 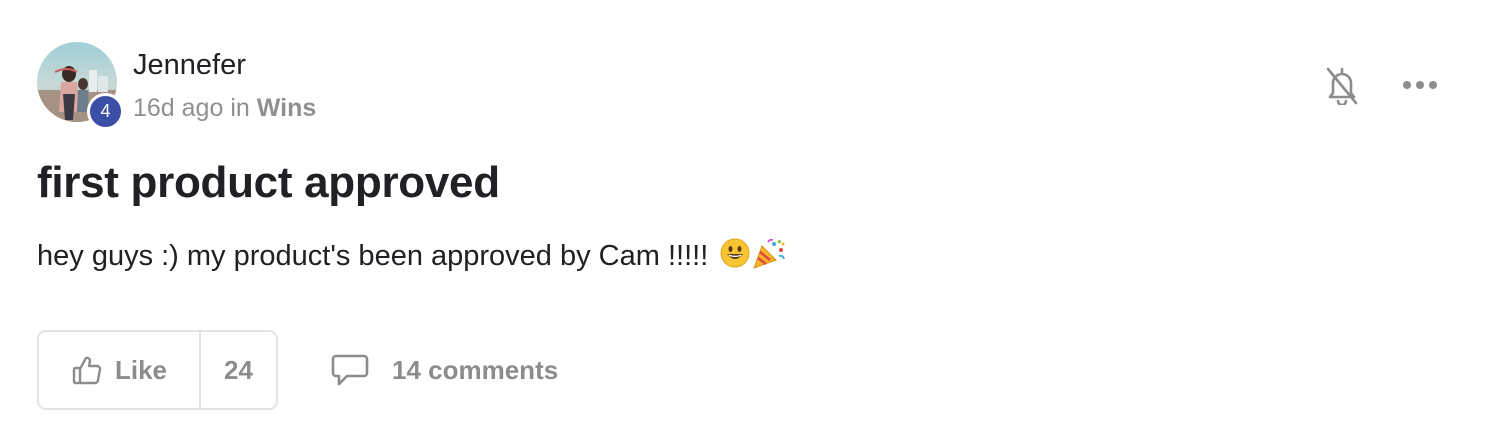 What do you see at coordinates (268, 183) in the screenshot?
I see `post-title: first product approved` at bounding box center [268, 183].